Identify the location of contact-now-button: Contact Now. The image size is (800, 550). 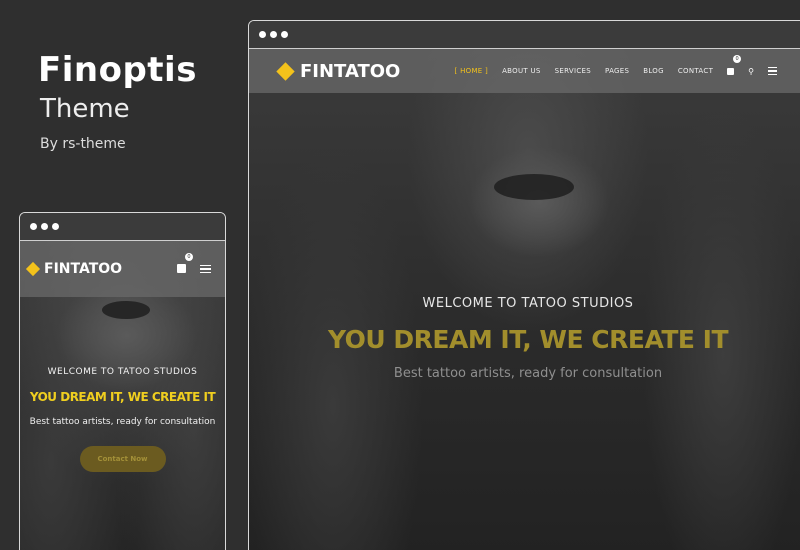
(122, 459).